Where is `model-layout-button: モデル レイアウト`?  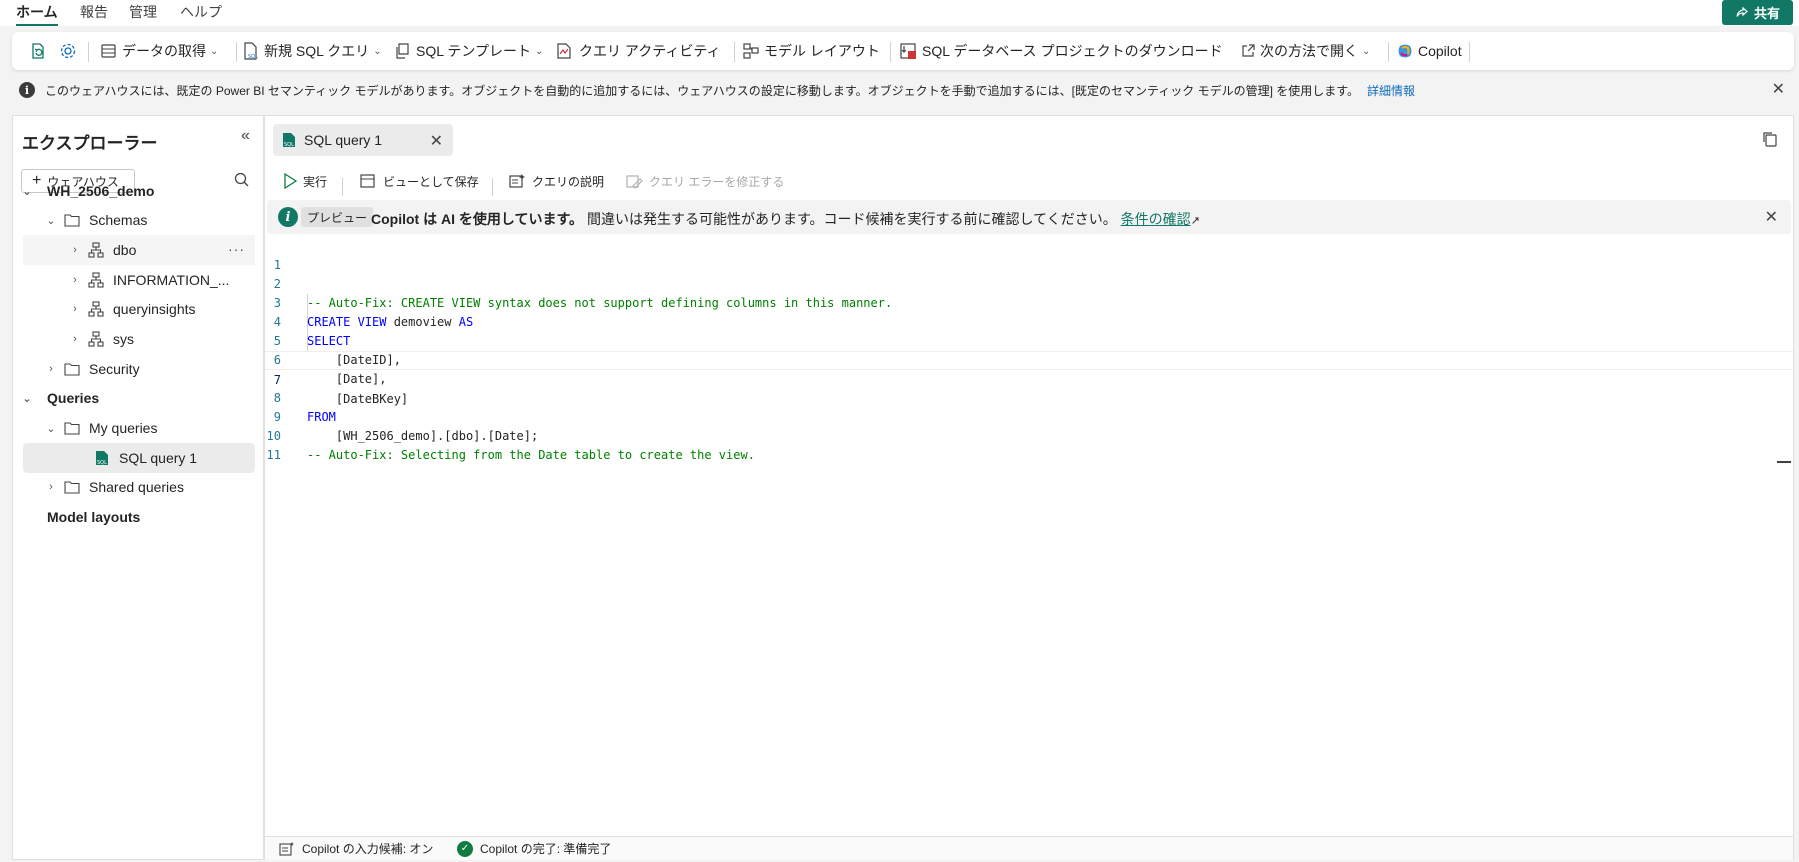 model-layout-button: モデル レイアウト is located at coordinates (811, 51).